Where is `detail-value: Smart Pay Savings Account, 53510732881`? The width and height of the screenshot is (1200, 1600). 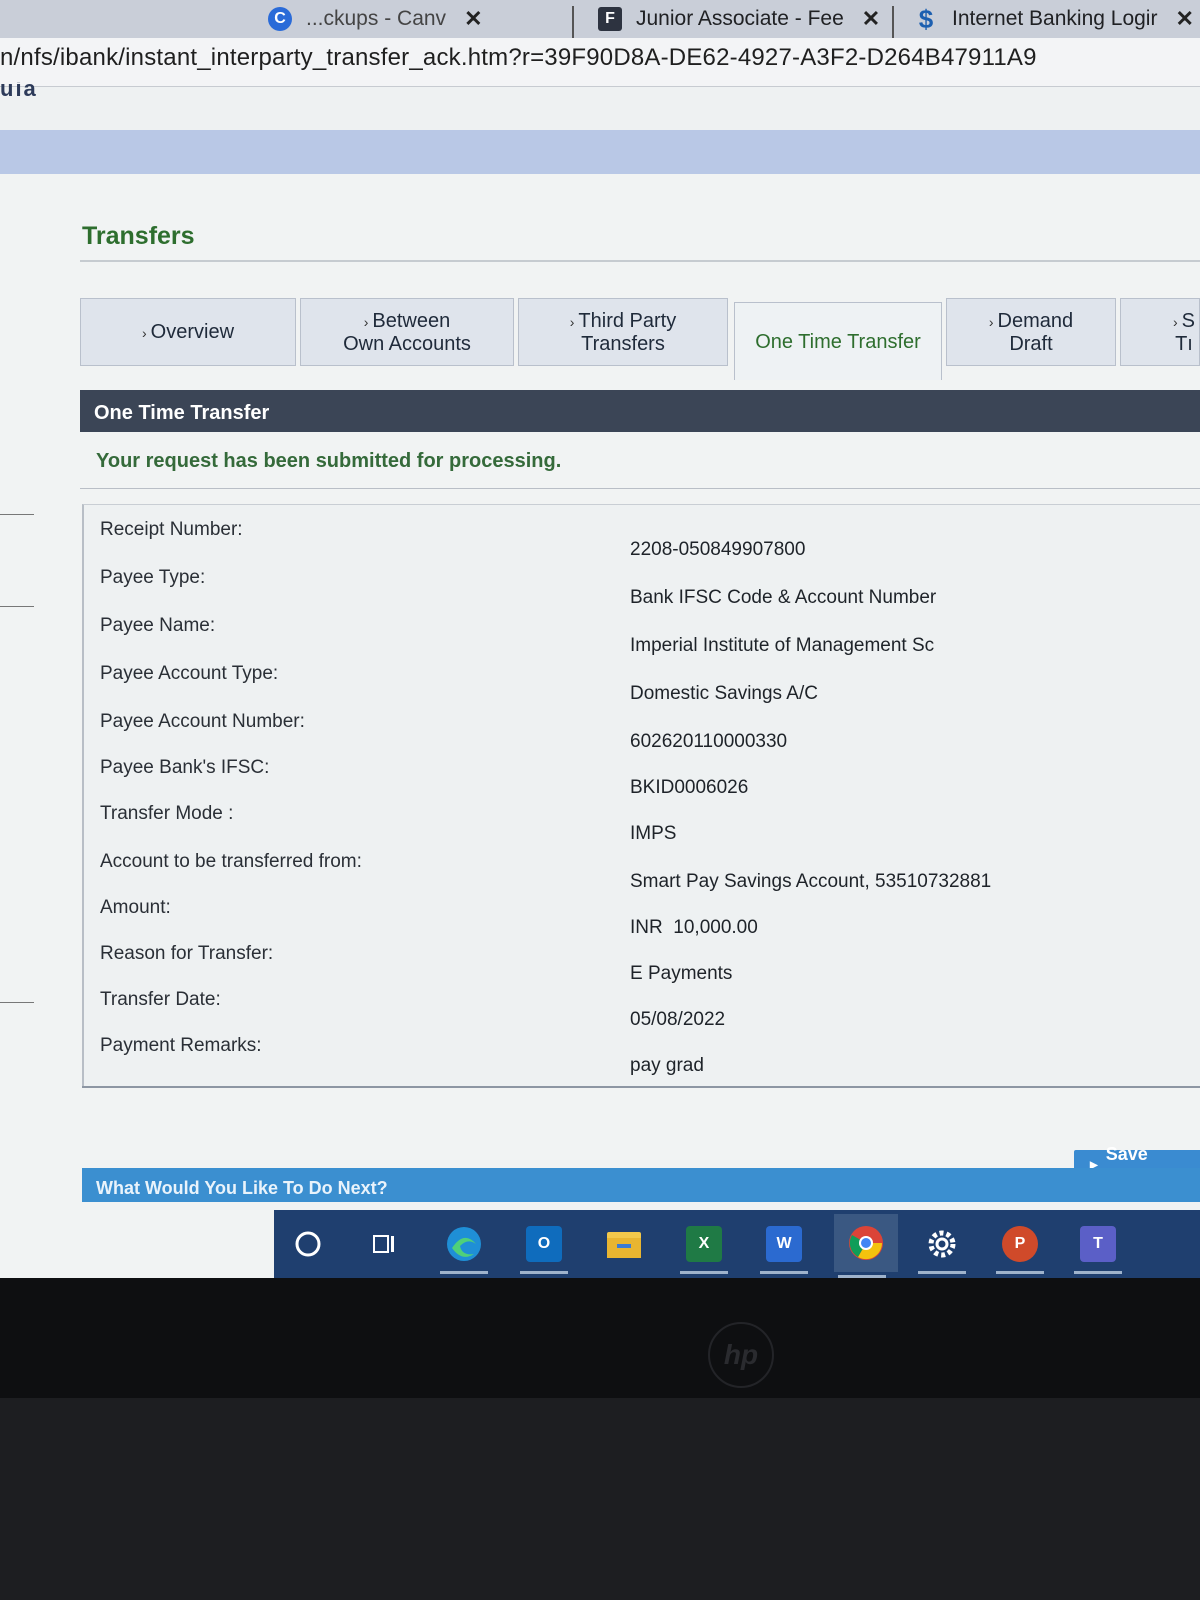
detail-value: Smart Pay Savings Account, 53510732881 is located at coordinates (811, 881).